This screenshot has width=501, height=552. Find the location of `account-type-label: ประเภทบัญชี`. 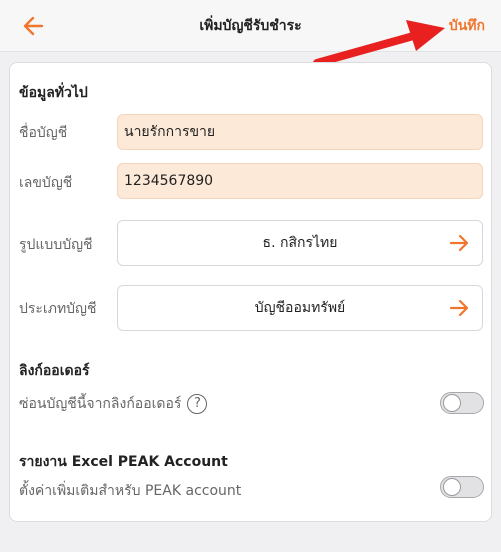

account-type-label: ประเภทบัญชี is located at coordinates (58, 309).